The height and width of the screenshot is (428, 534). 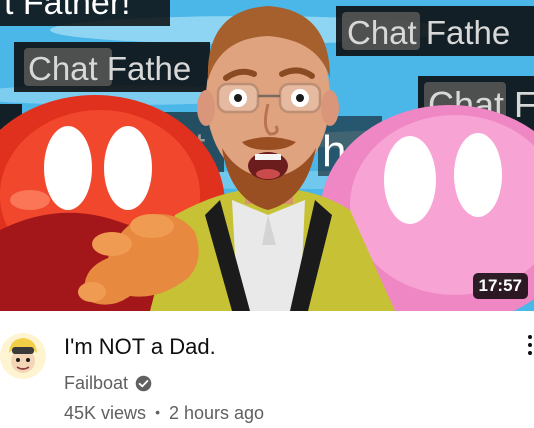 I want to click on video-stats: 45K views • 2 hours ago, so click(x=164, y=412).